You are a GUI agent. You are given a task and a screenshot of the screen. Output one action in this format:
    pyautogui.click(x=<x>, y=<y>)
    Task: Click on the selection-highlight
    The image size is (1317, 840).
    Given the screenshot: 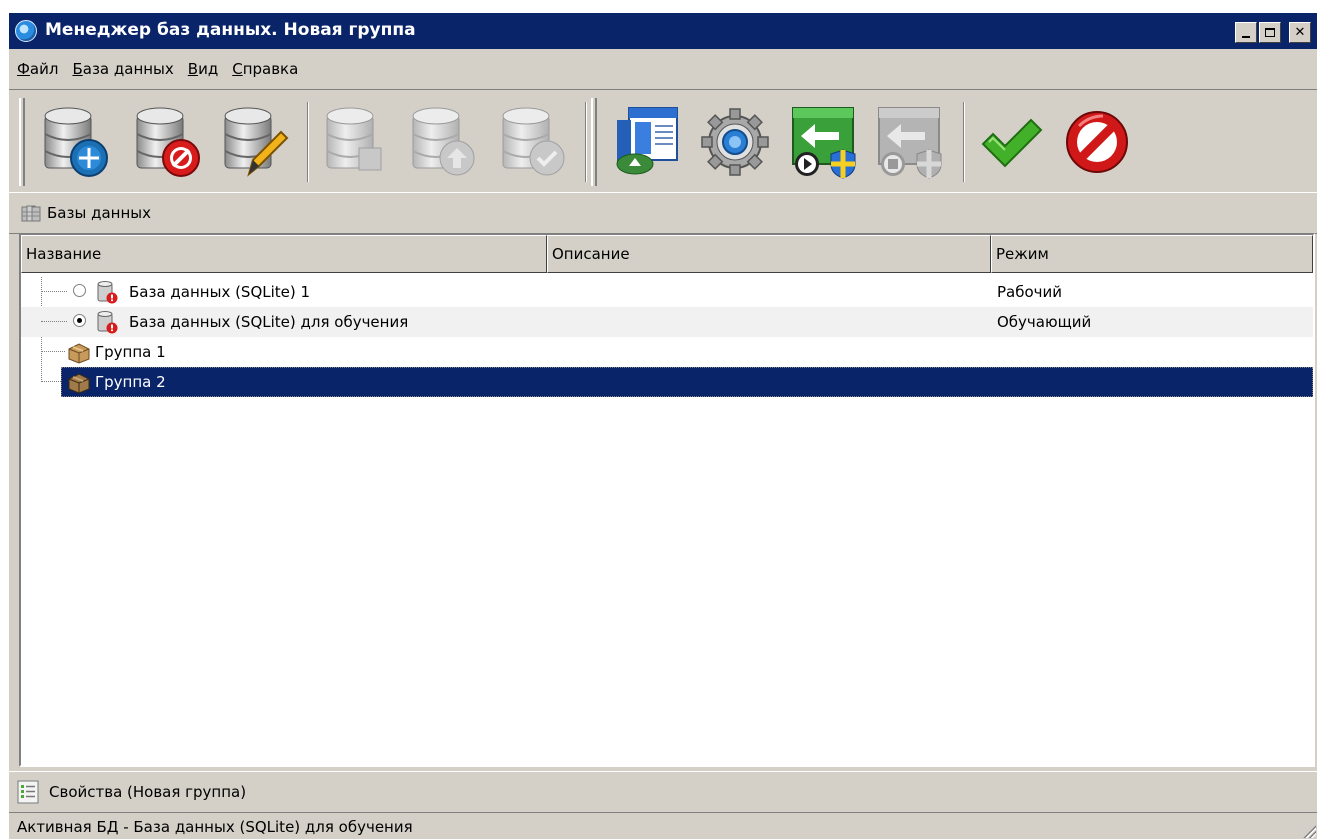 What is the action you would take?
    pyautogui.click(x=687, y=382)
    